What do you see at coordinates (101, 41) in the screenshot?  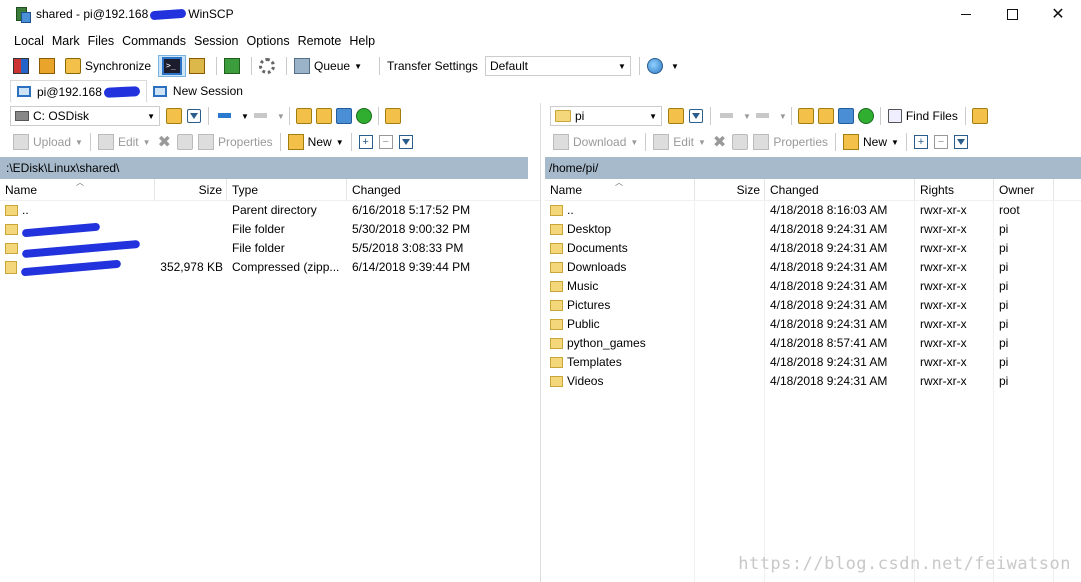 I see `menu-files: Files` at bounding box center [101, 41].